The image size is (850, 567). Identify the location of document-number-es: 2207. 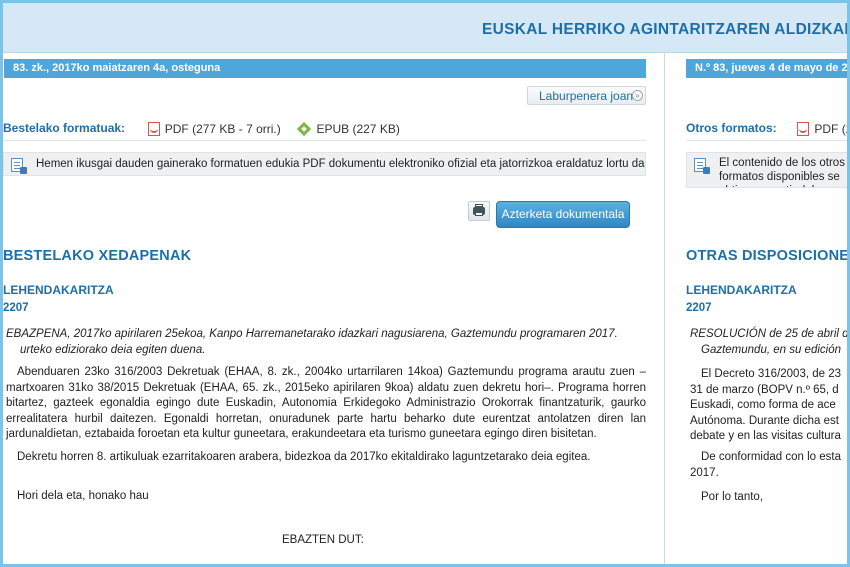
(699, 308).